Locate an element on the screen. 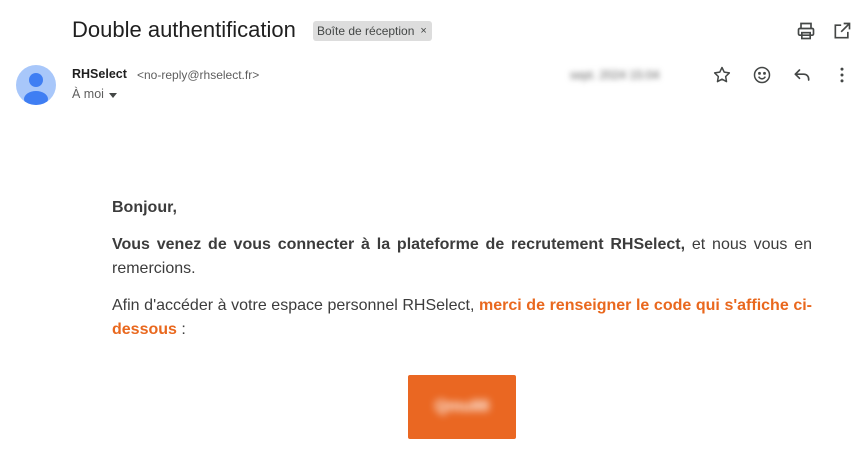 This screenshot has width=868, height=467. print-icon is located at coordinates (806, 31).